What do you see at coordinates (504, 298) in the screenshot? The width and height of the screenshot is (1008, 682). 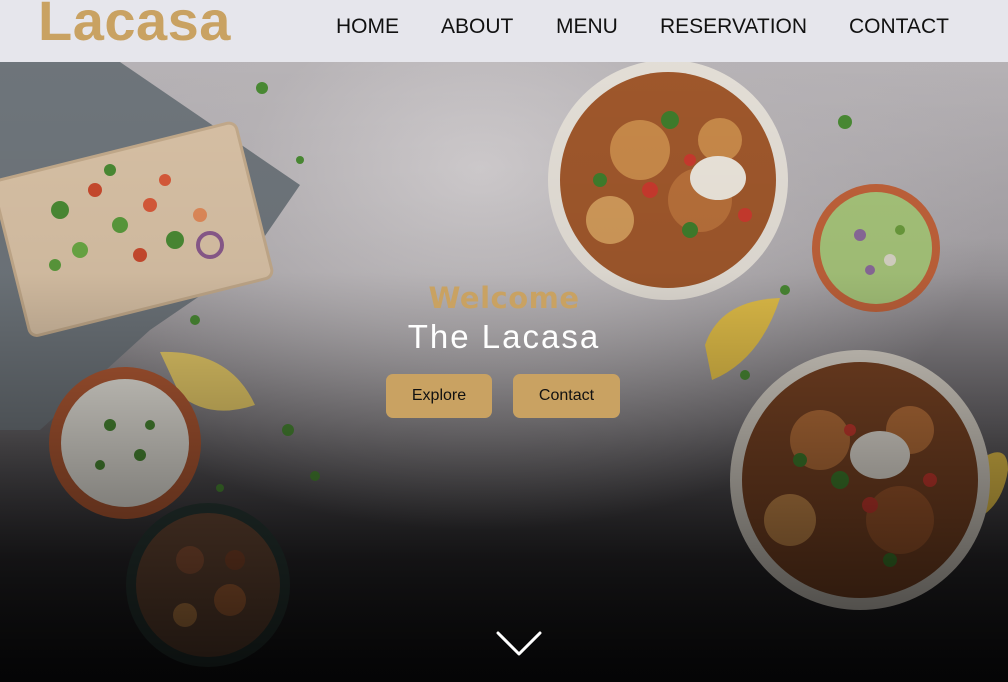 I see `welcome-heading: Welcome` at bounding box center [504, 298].